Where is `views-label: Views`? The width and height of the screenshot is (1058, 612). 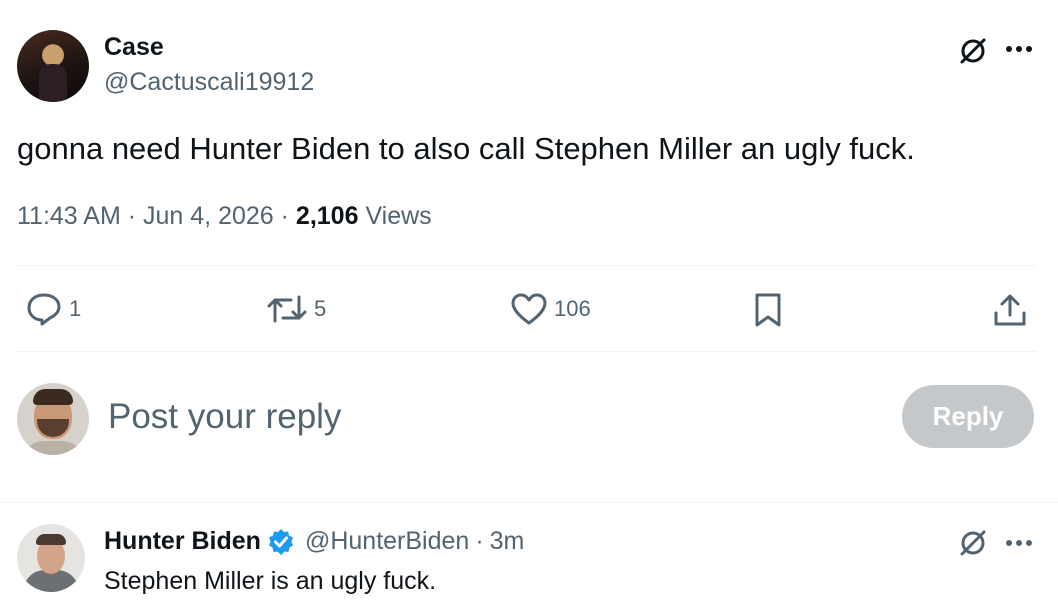
views-label: Views is located at coordinates (398, 216).